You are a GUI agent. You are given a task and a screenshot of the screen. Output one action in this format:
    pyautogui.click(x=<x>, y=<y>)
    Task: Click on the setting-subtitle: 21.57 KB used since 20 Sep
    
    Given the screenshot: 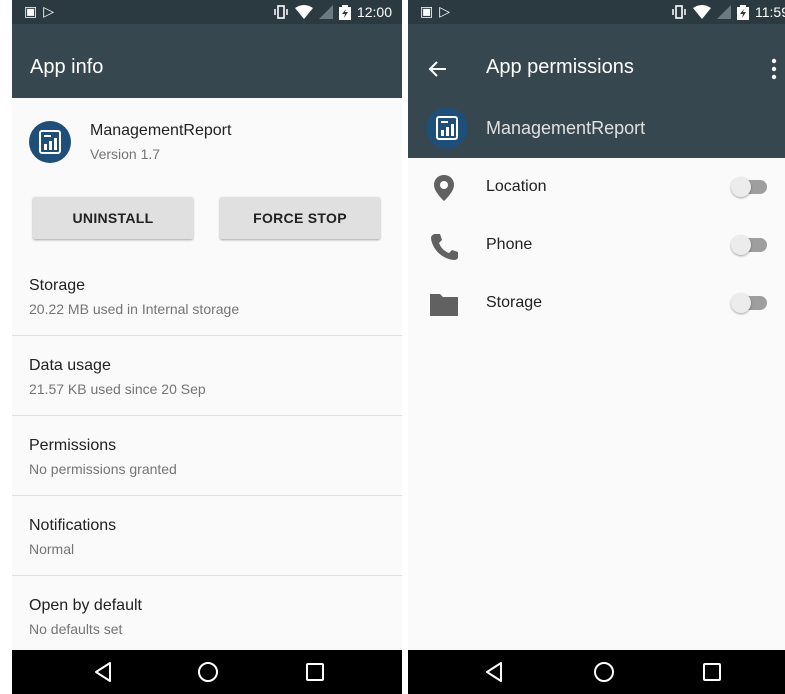 What is the action you would take?
    pyautogui.click(x=117, y=389)
    